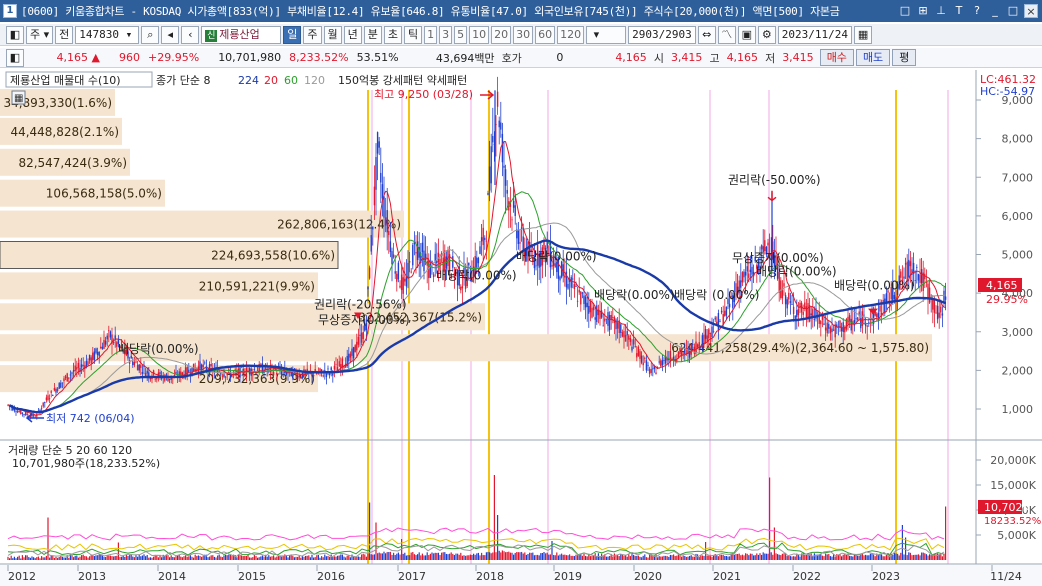 The height and width of the screenshot is (586, 1042). Describe the element at coordinates (22, 576) in the screenshot. I see `time-label: 2012` at that location.